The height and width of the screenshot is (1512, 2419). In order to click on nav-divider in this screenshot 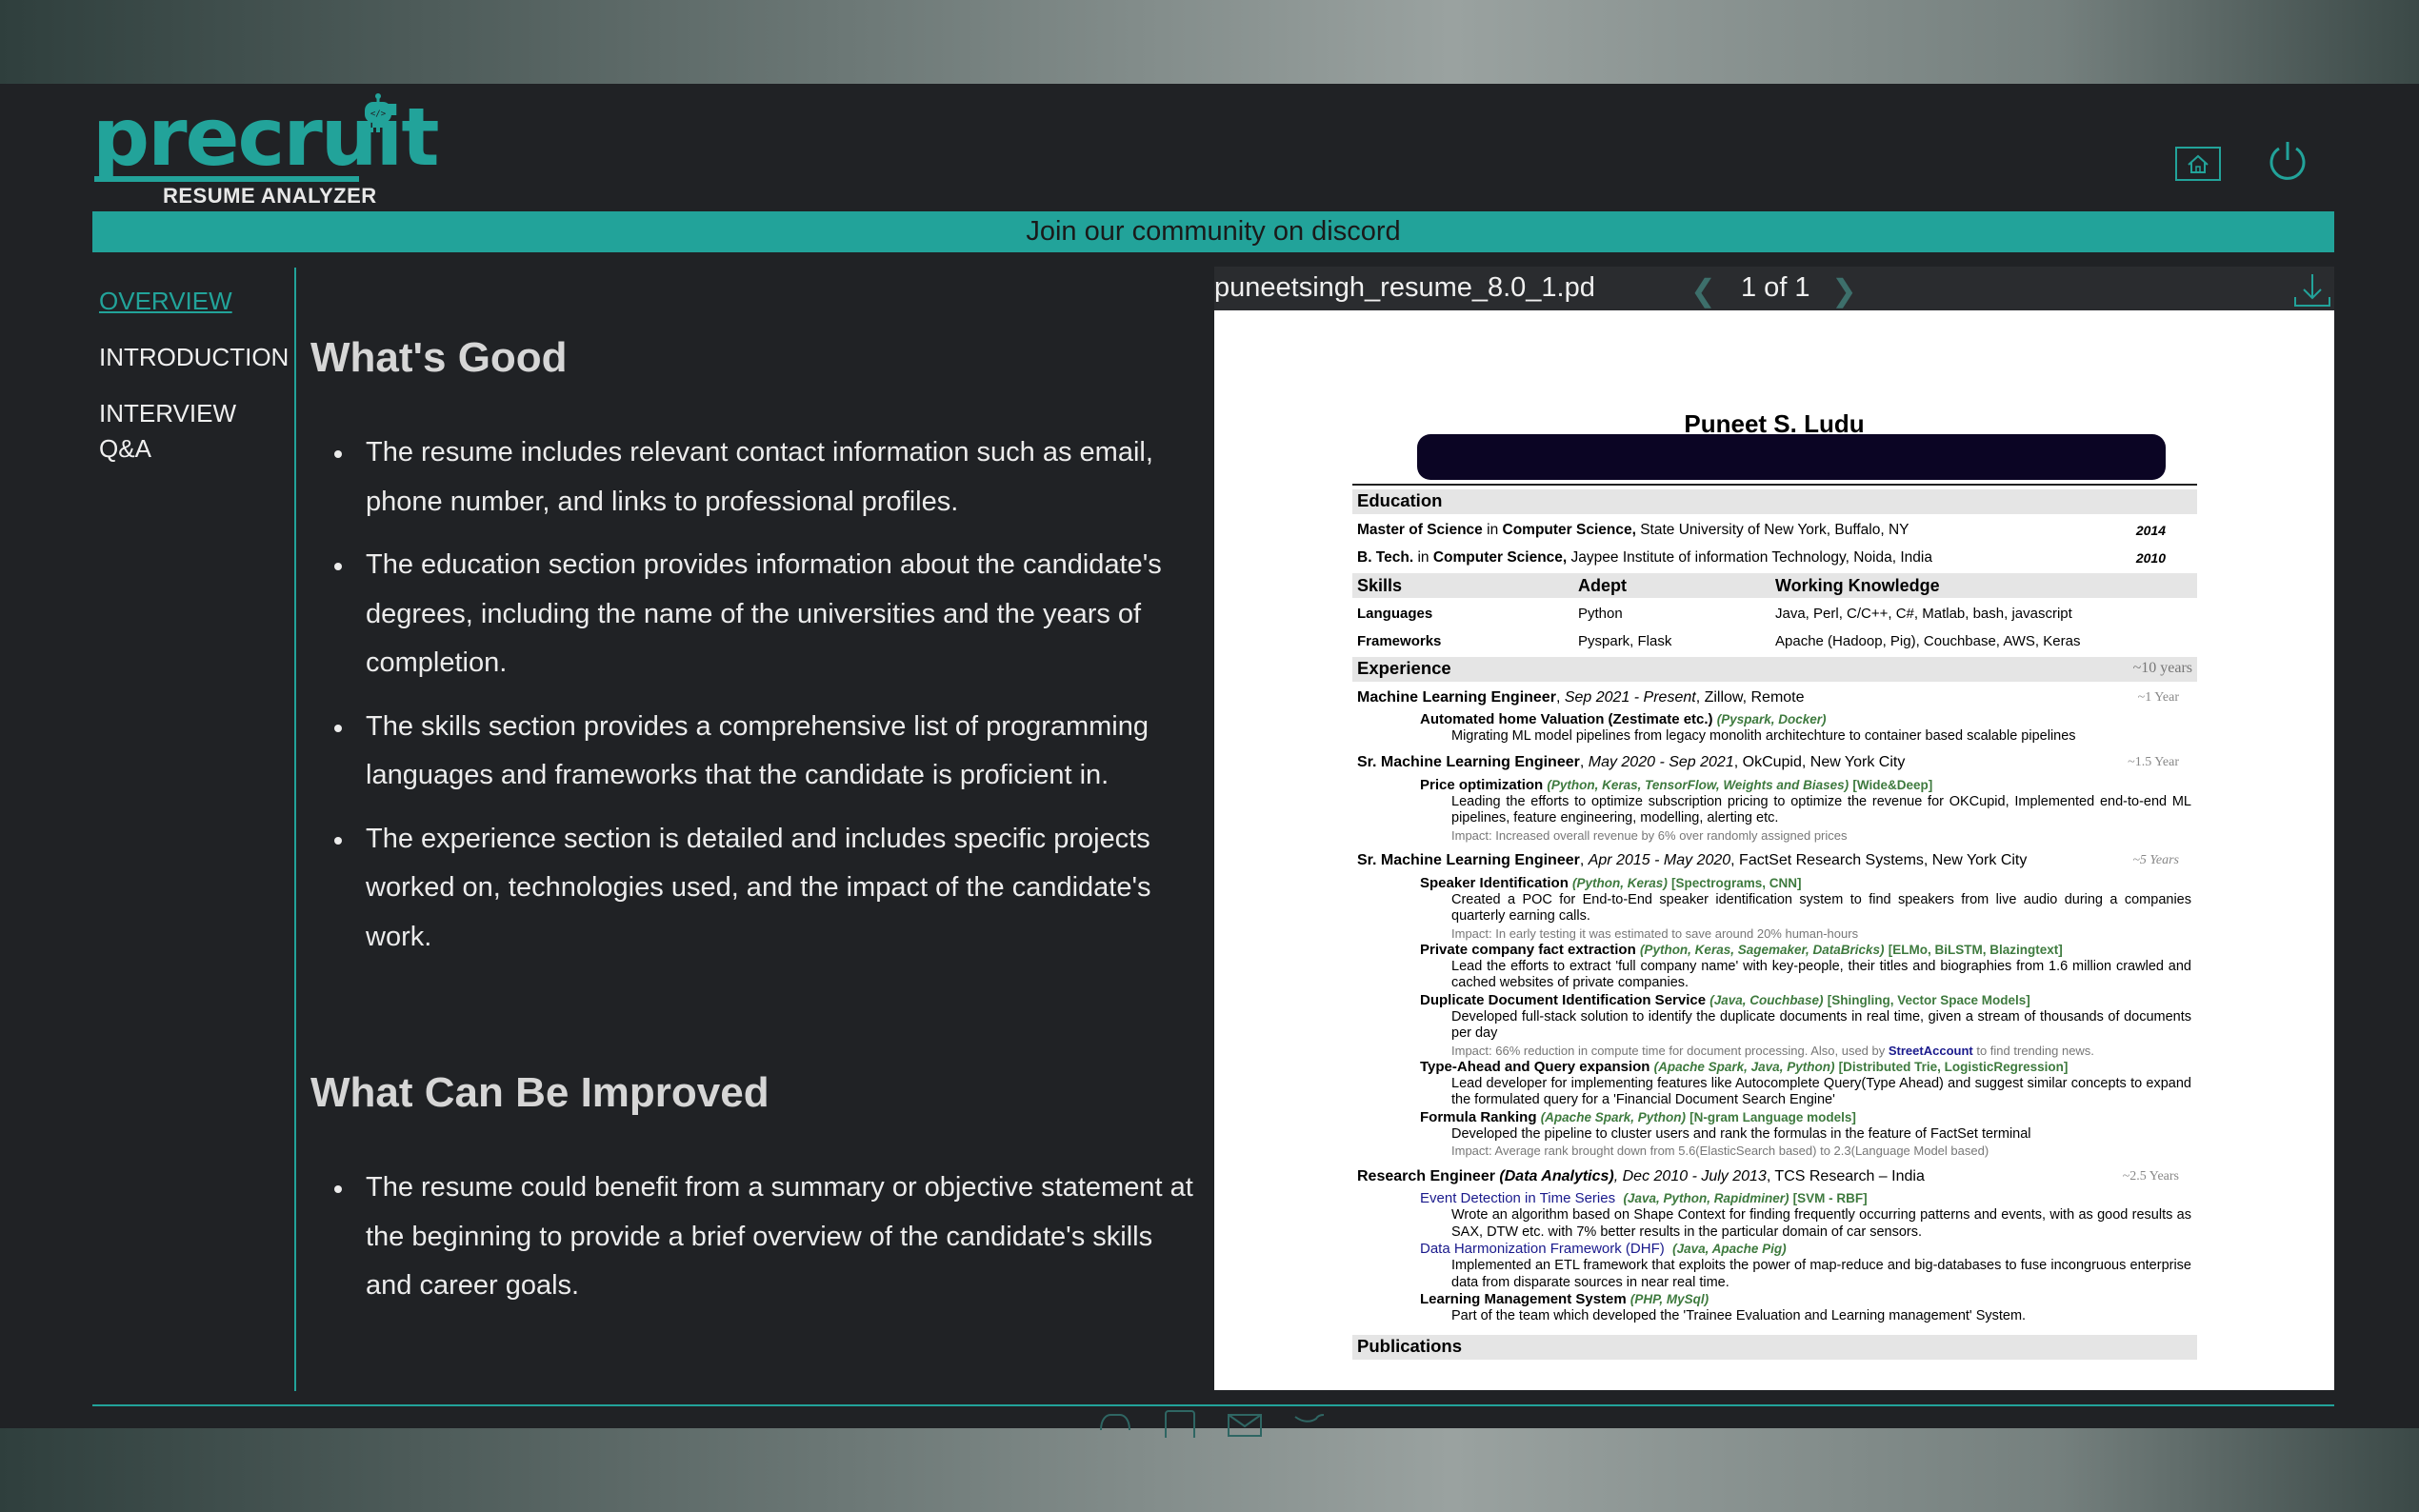, I will do `click(295, 829)`.